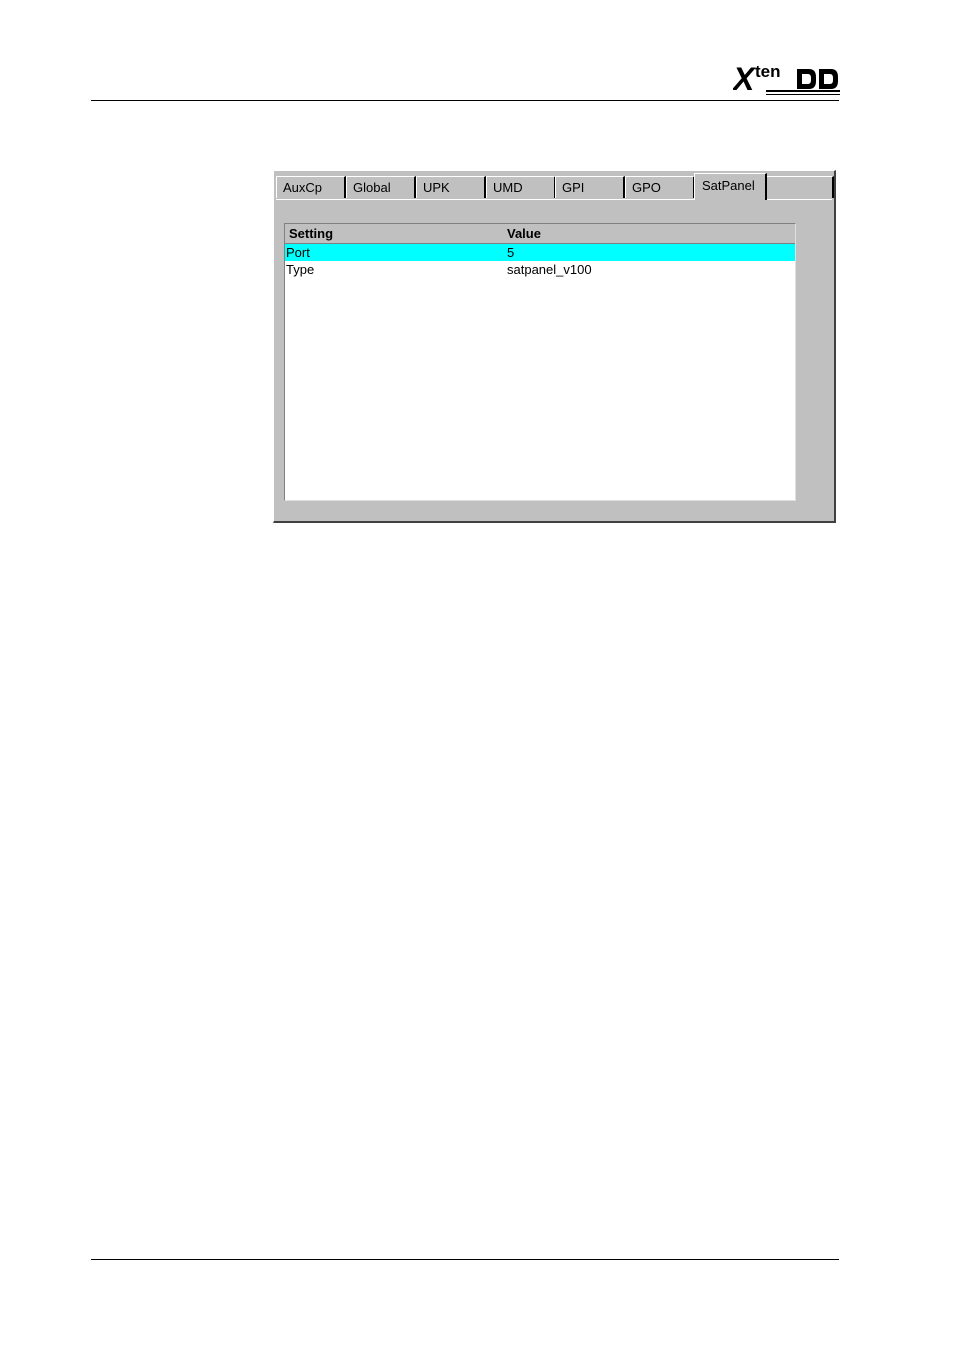 This screenshot has width=954, height=1351. Describe the element at coordinates (298, 252) in the screenshot. I see `setting-cell: Port` at that location.